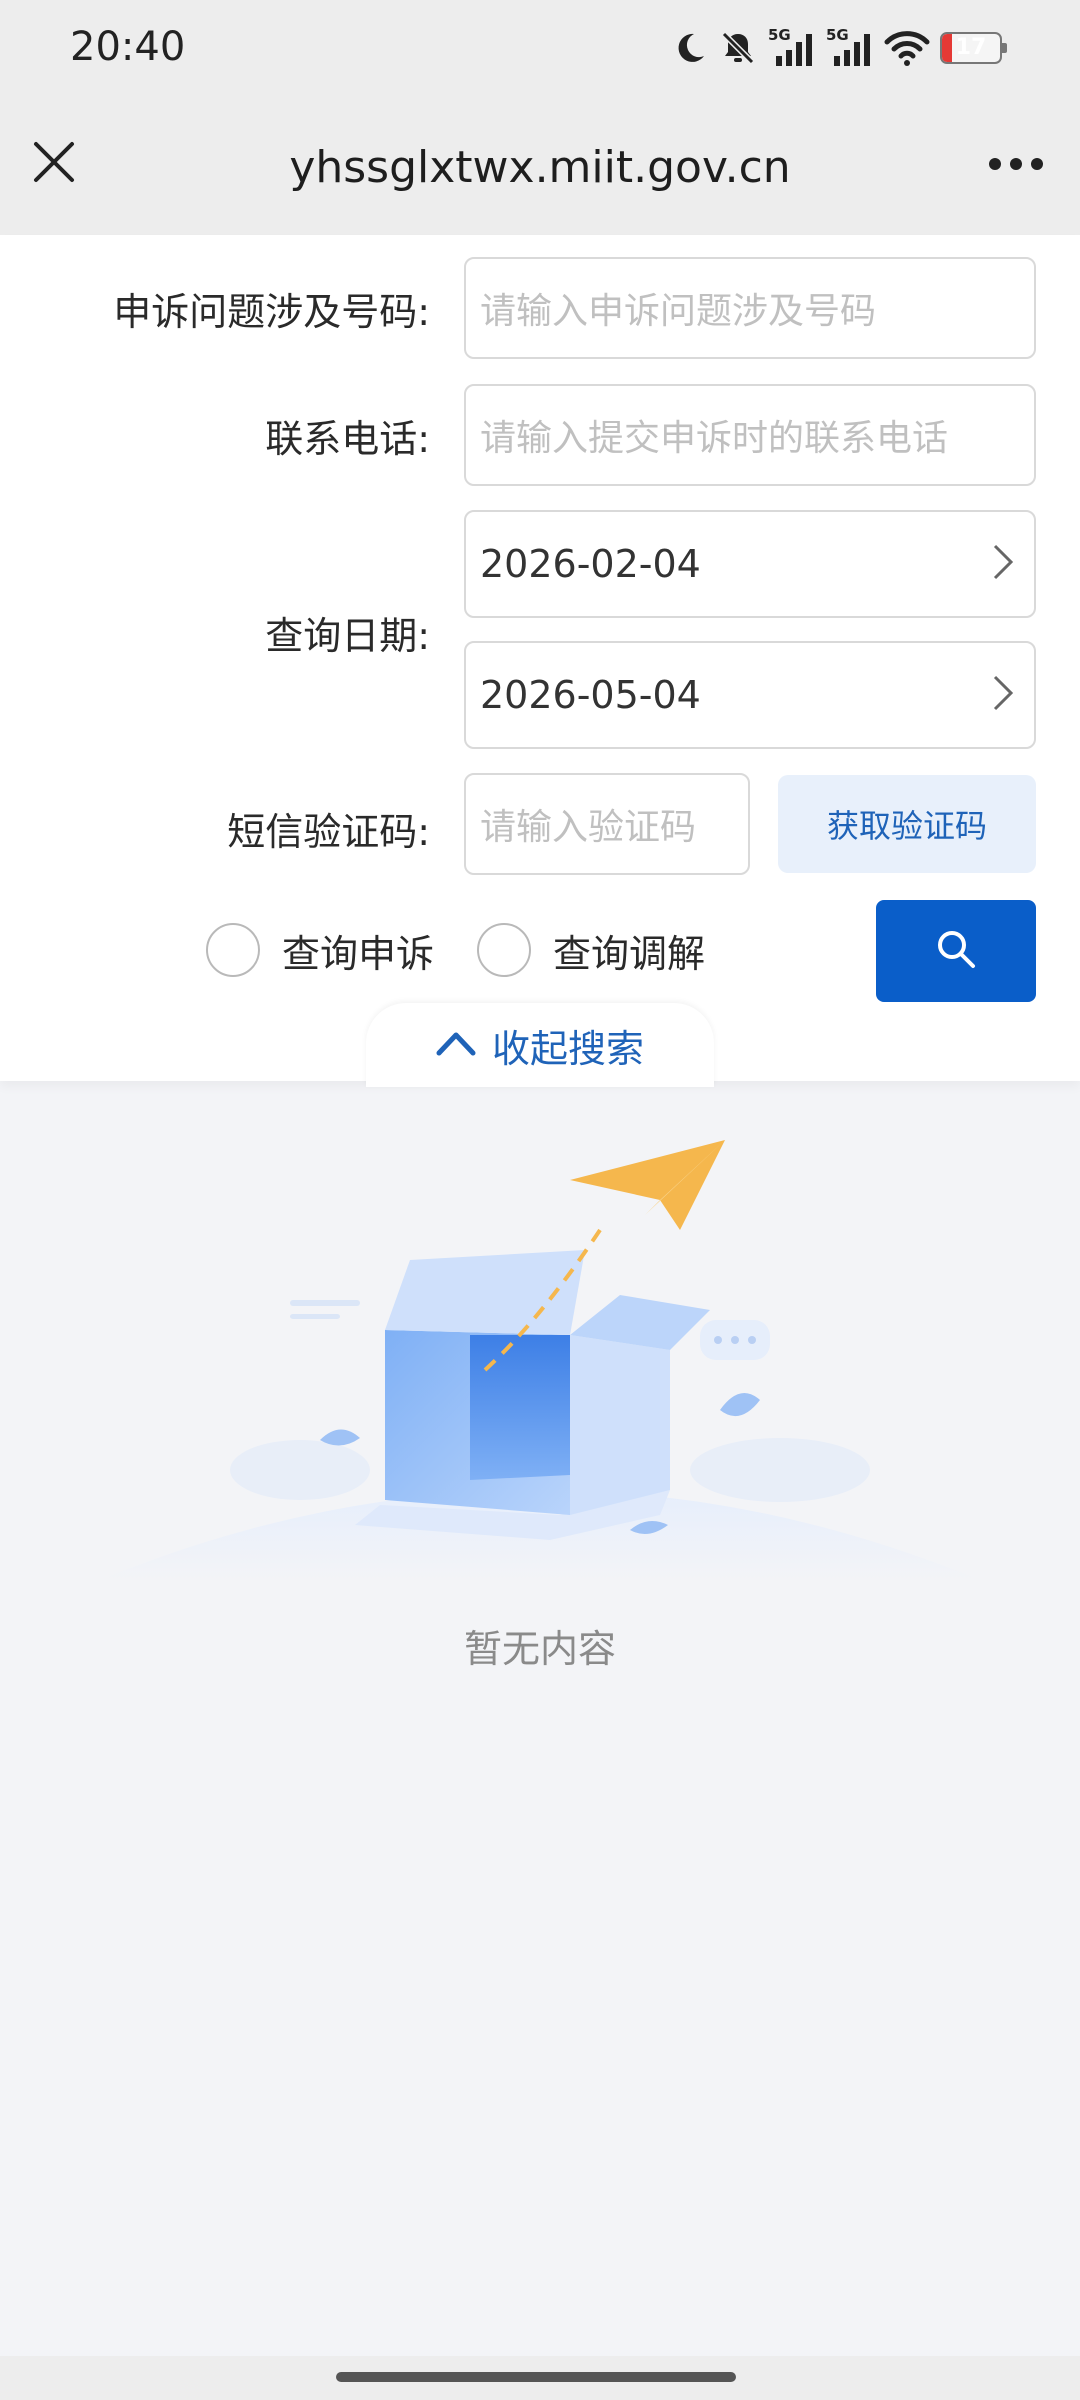 This screenshot has height=2400, width=1080. What do you see at coordinates (907, 824) in the screenshot?
I see `get-code-button: 获取验证码` at bounding box center [907, 824].